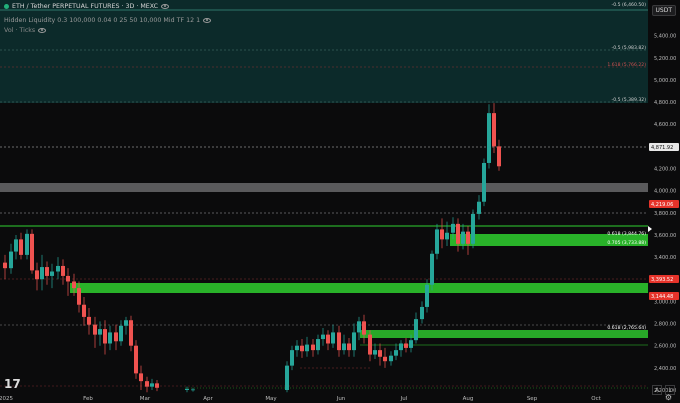 Image resolution: width=680 pixels, height=403 pixels. I want to click on x-tick-label: Apr, so click(208, 399).